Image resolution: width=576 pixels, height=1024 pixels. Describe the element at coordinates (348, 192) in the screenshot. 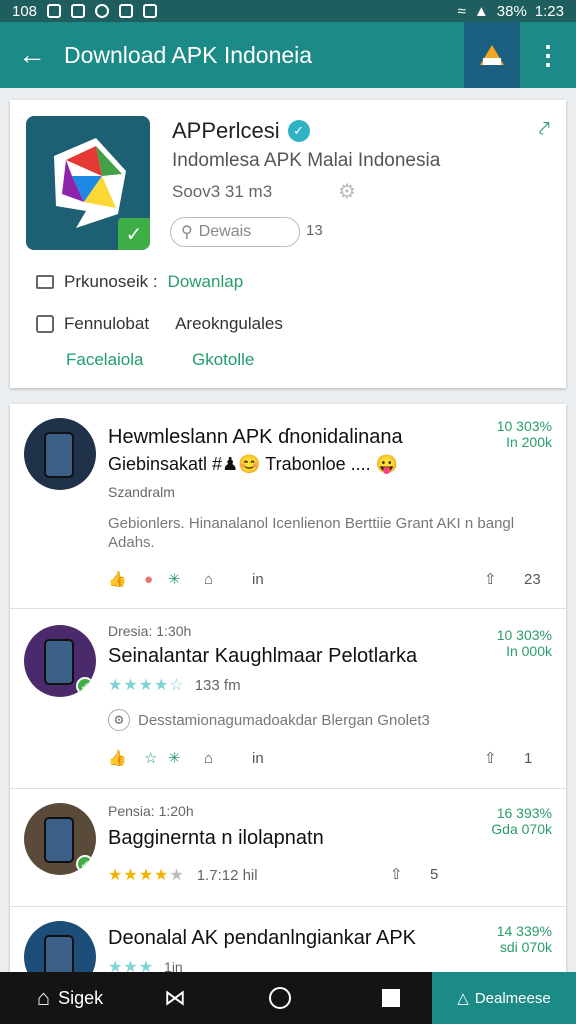

I see `gear-icon: ⚙` at that location.